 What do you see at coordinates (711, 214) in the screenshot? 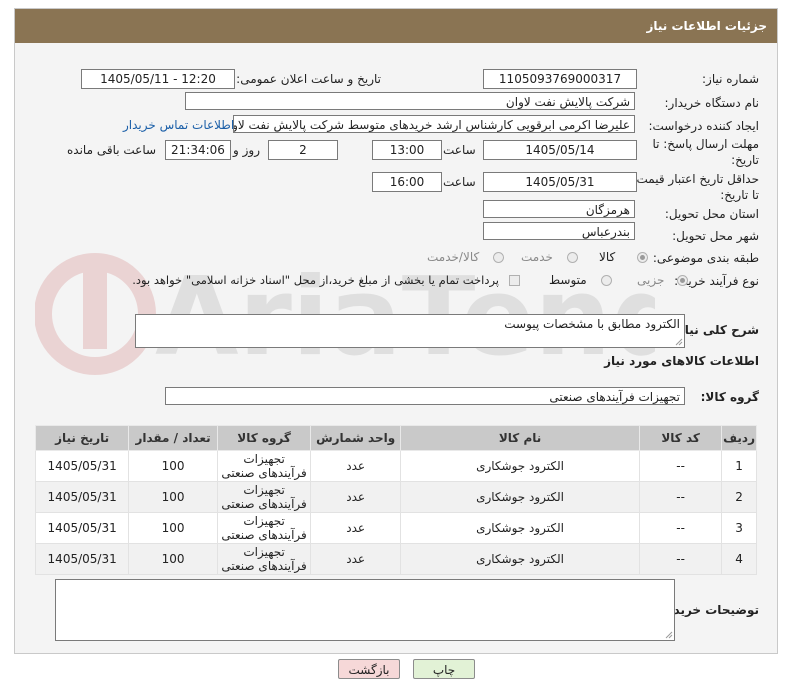
I see `province-label: استان محل تحویل:` at bounding box center [711, 214].